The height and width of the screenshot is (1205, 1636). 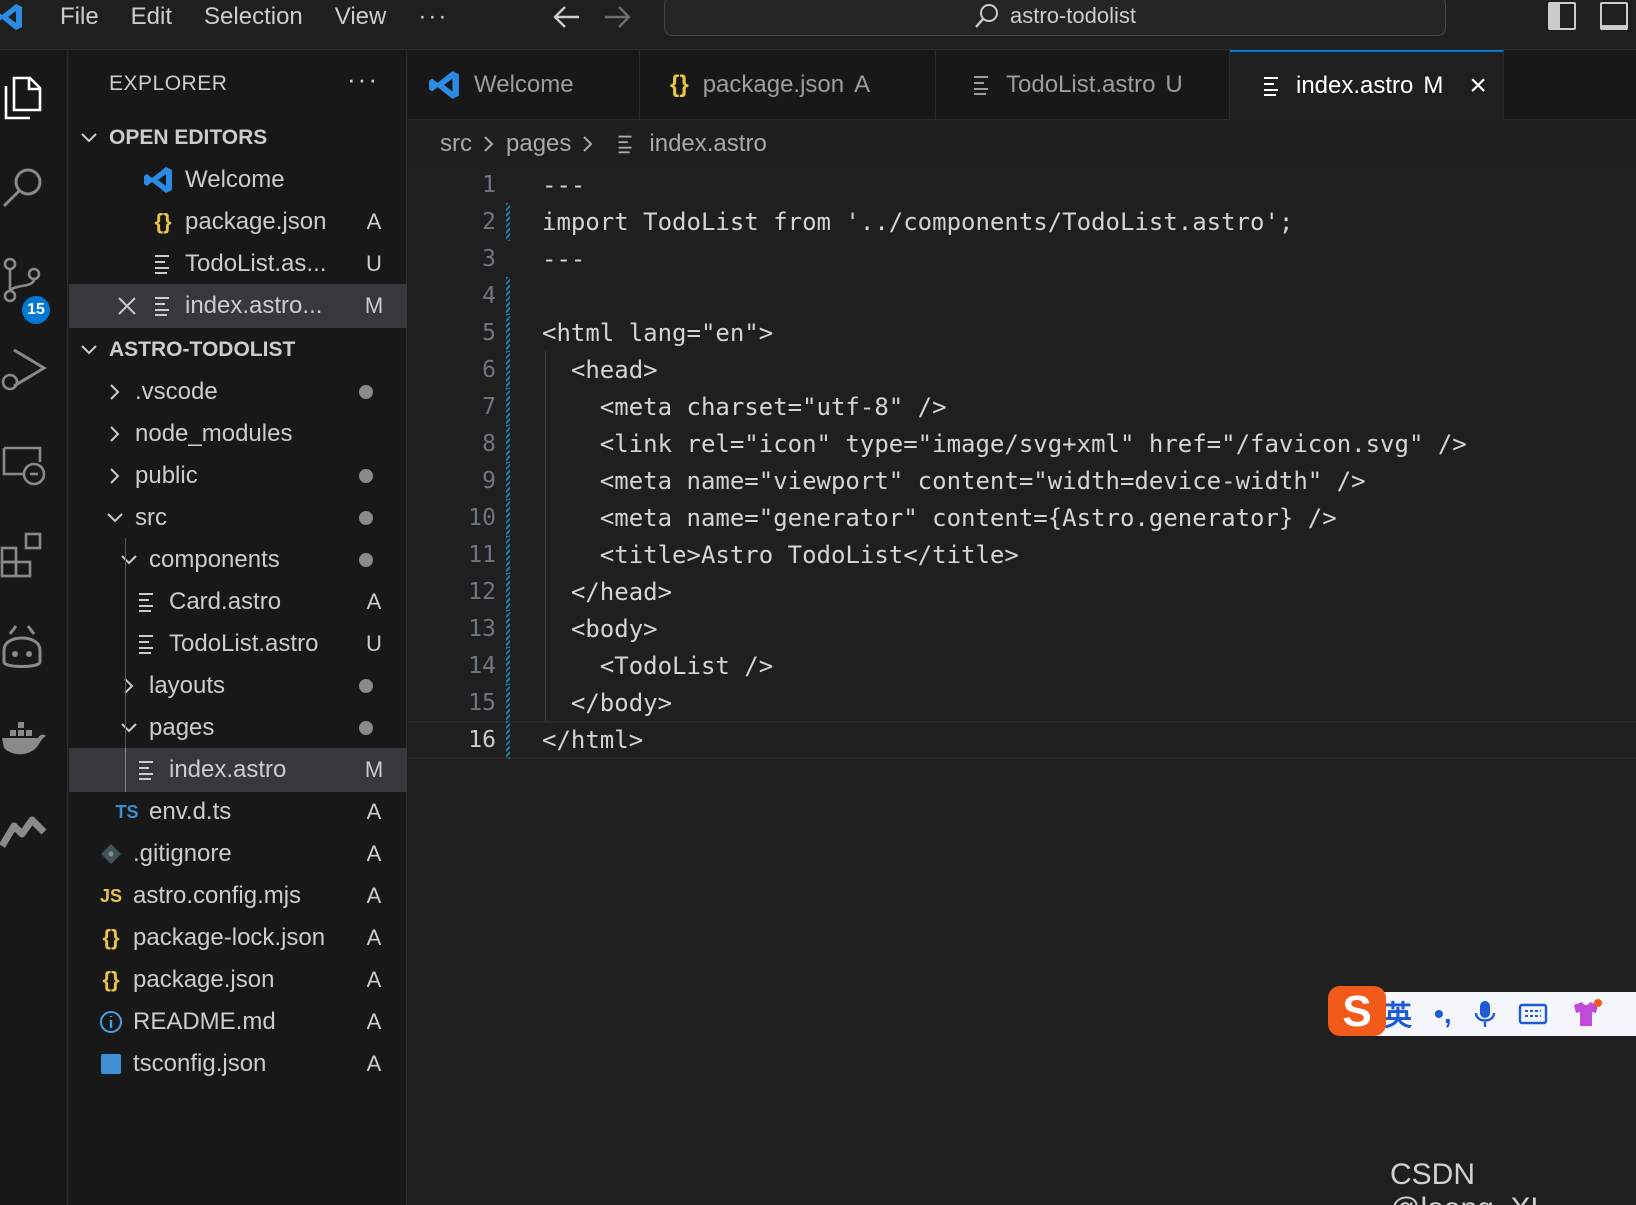 I want to click on command-center-search: astro-todolist, so click(x=1055, y=18).